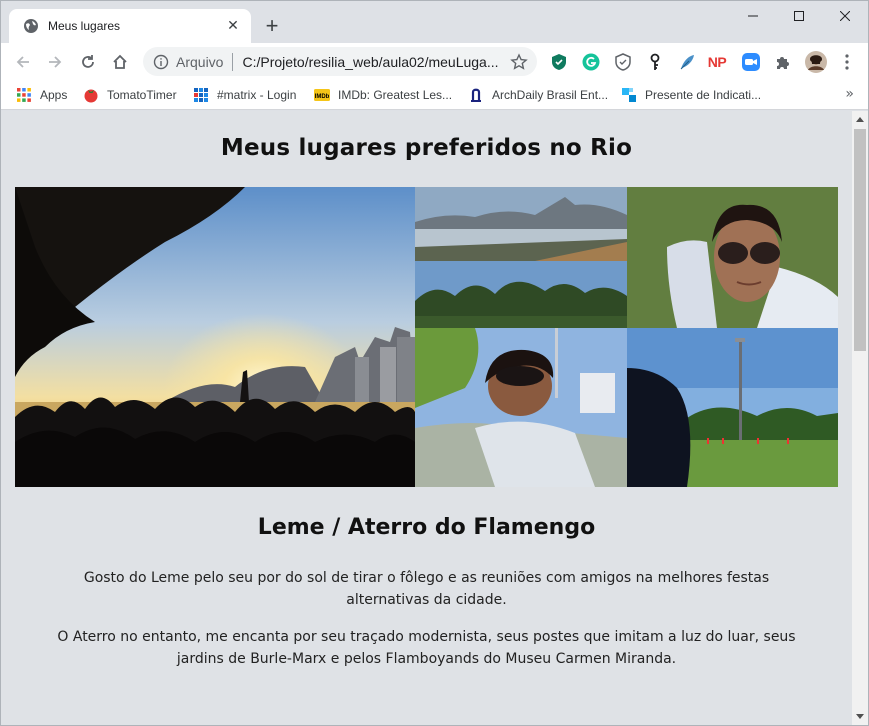  Describe the element at coordinates (591, 62) in the screenshot. I see `grammarly-icon` at that location.